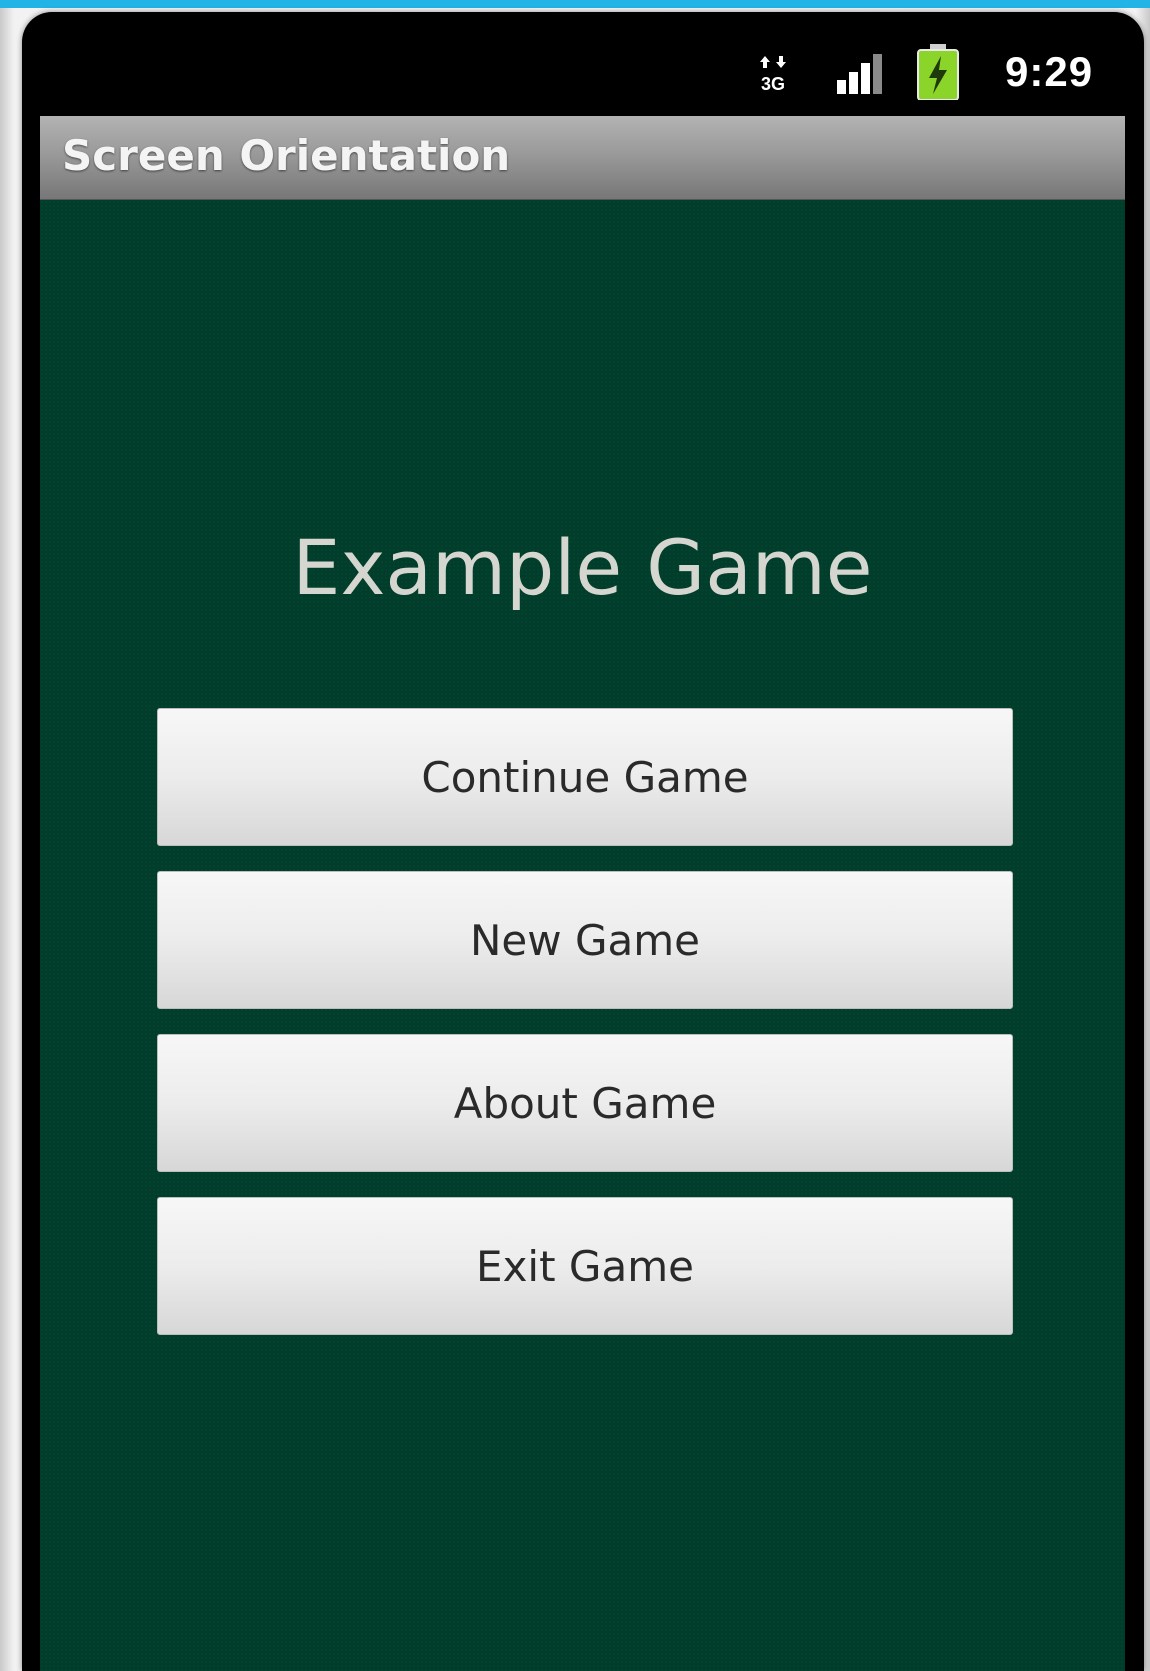 The width and height of the screenshot is (1150, 1671). I want to click on battery-charging-icon, so click(938, 72).